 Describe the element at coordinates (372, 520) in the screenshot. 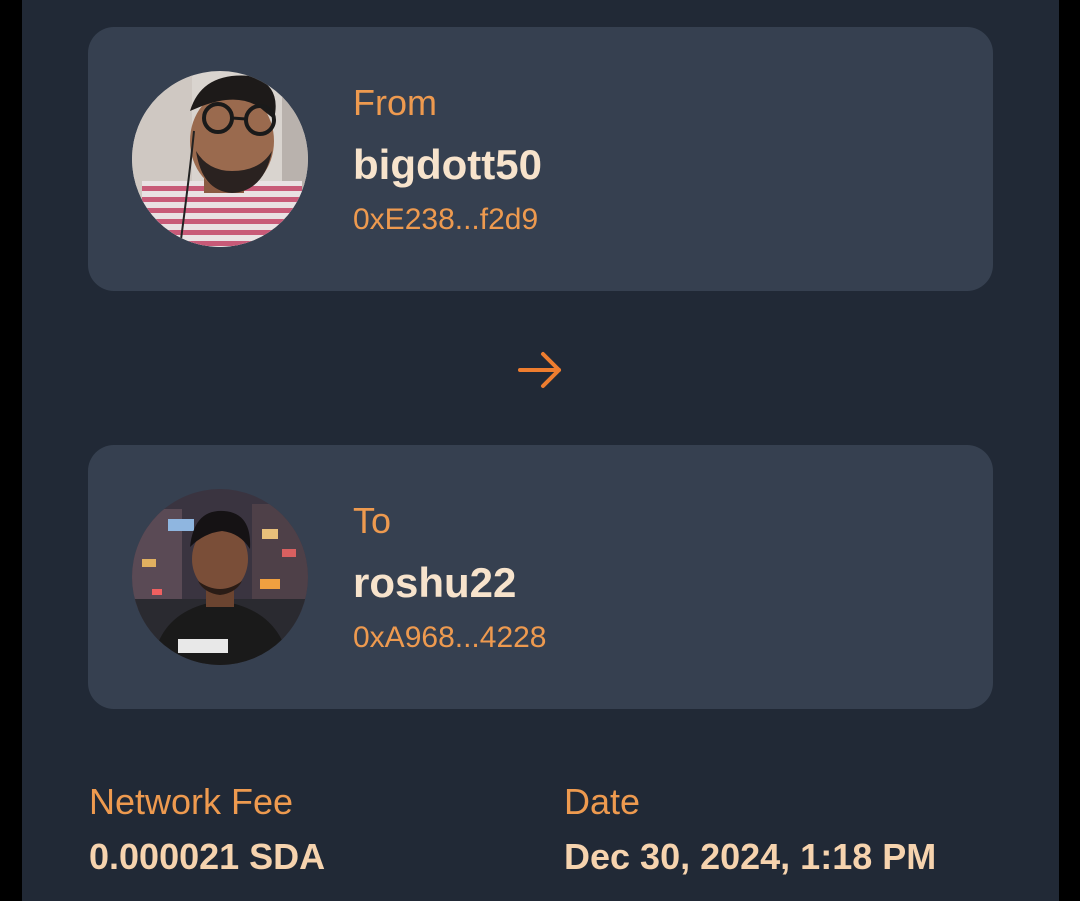

I see `recipient-label: To` at that location.